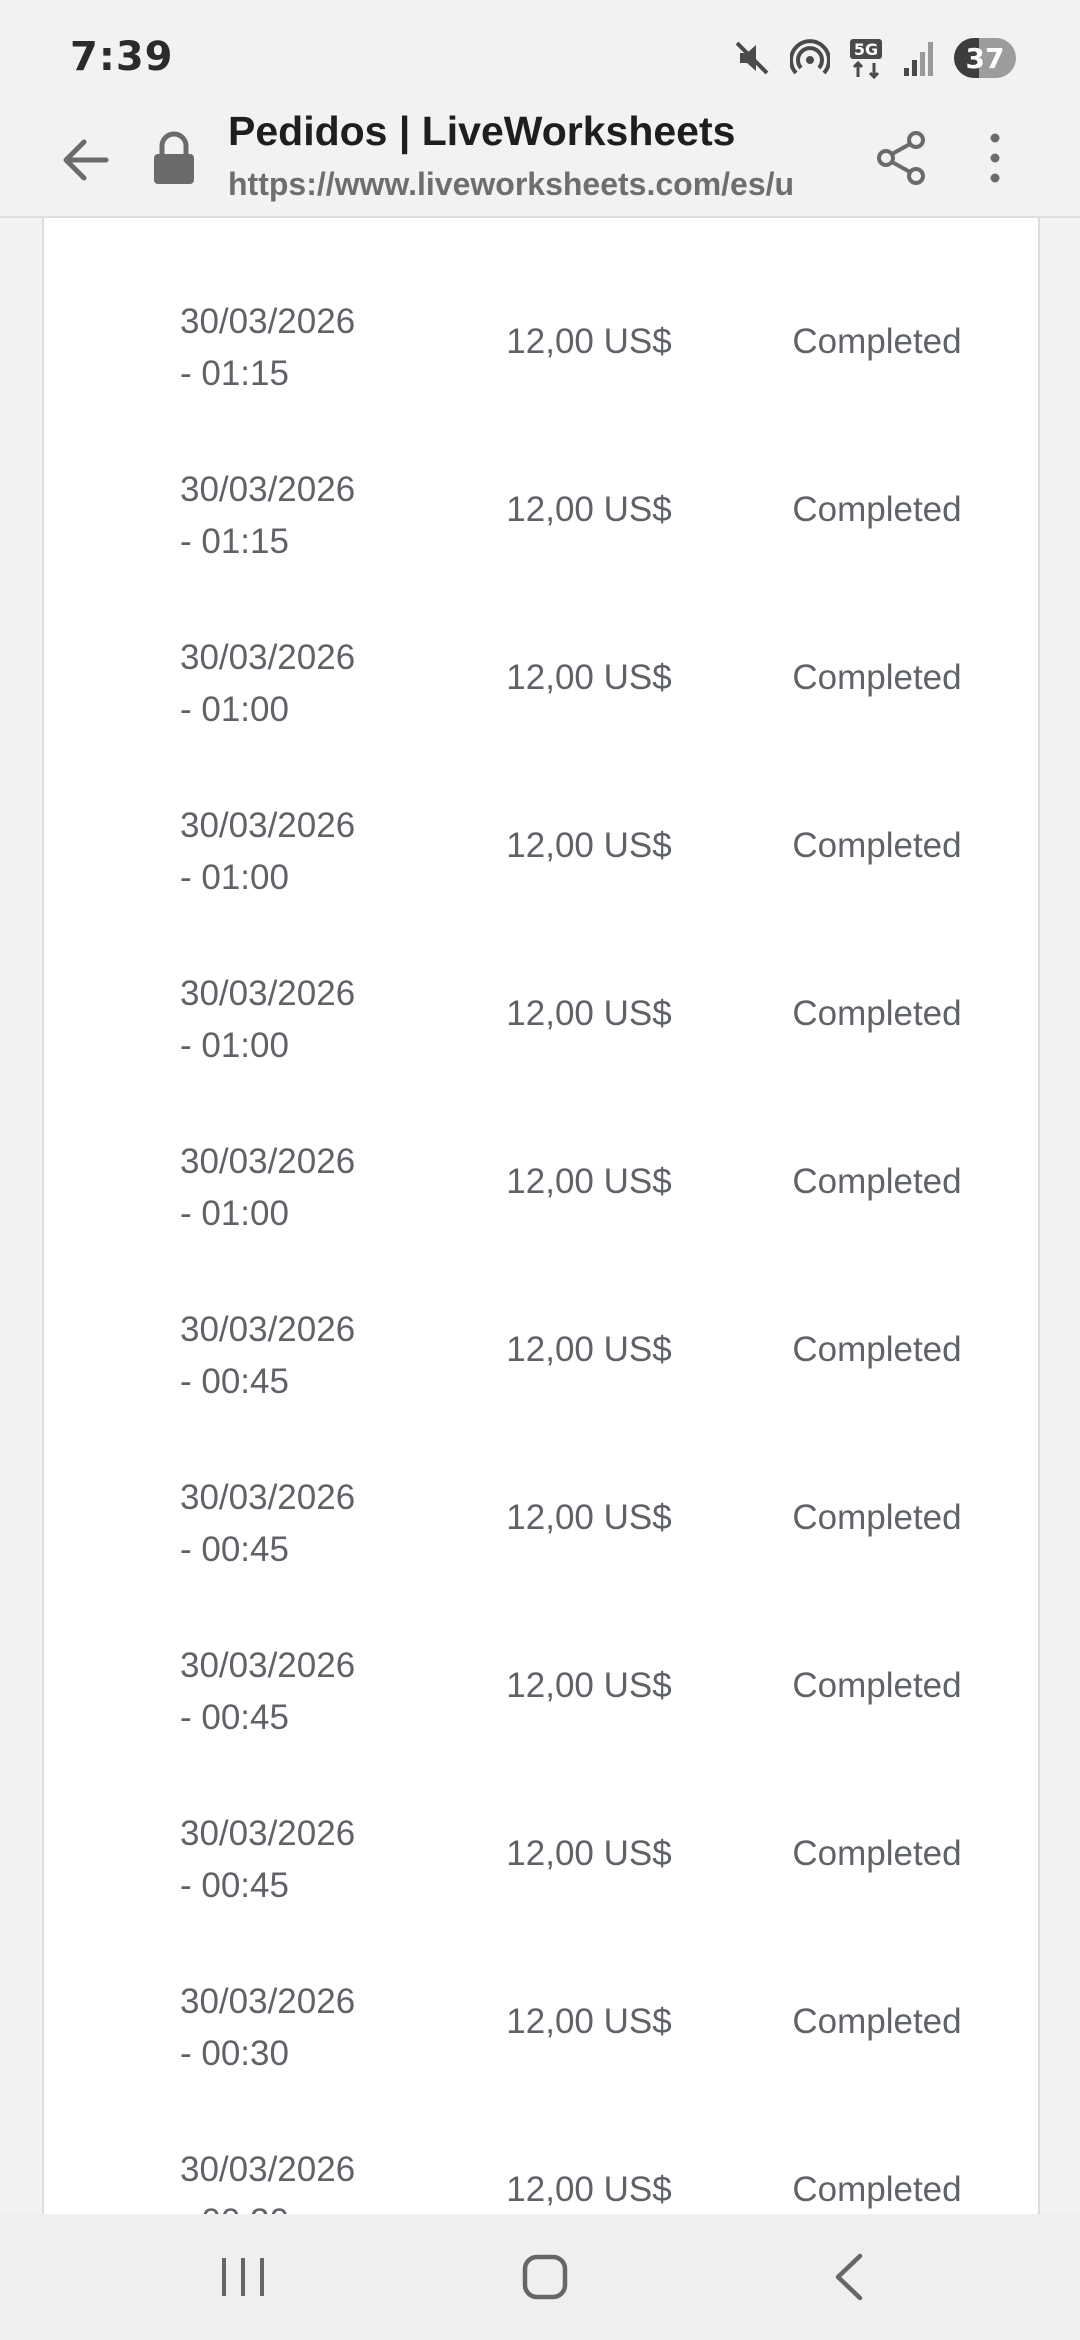 The image size is (1080, 2340). I want to click on lock-icon, so click(174, 158).